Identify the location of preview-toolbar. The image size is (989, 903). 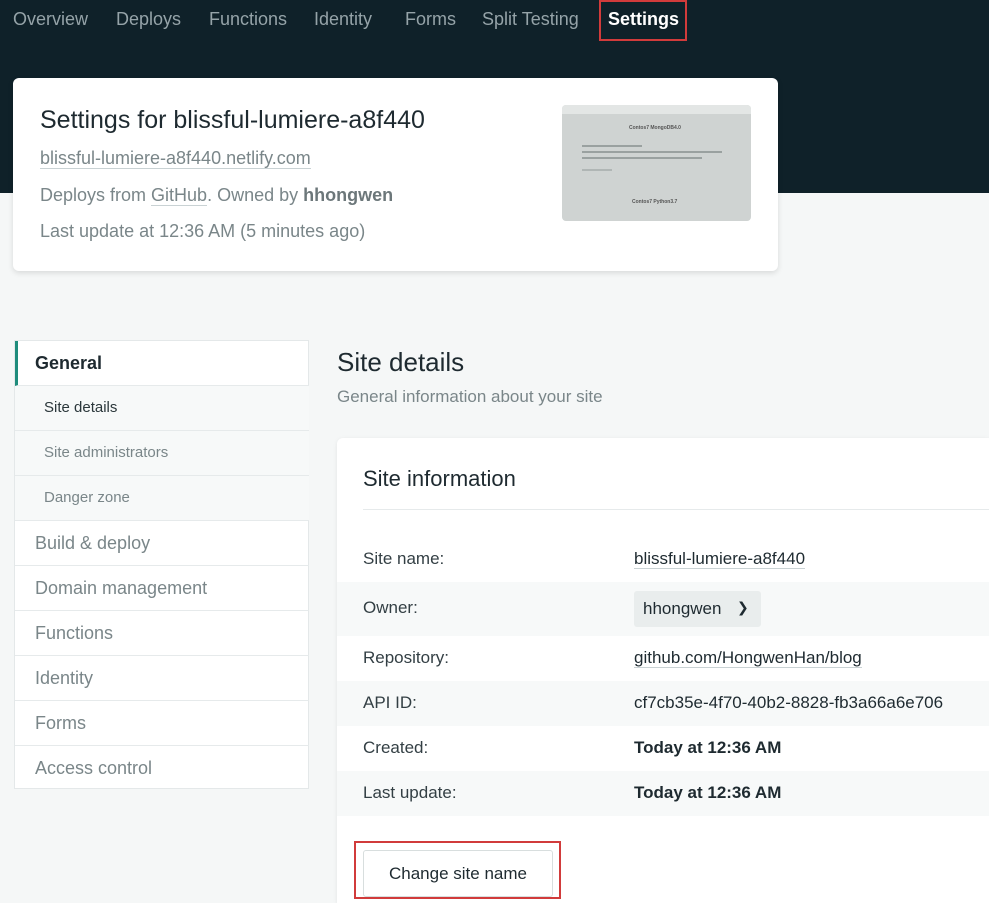
(656, 109).